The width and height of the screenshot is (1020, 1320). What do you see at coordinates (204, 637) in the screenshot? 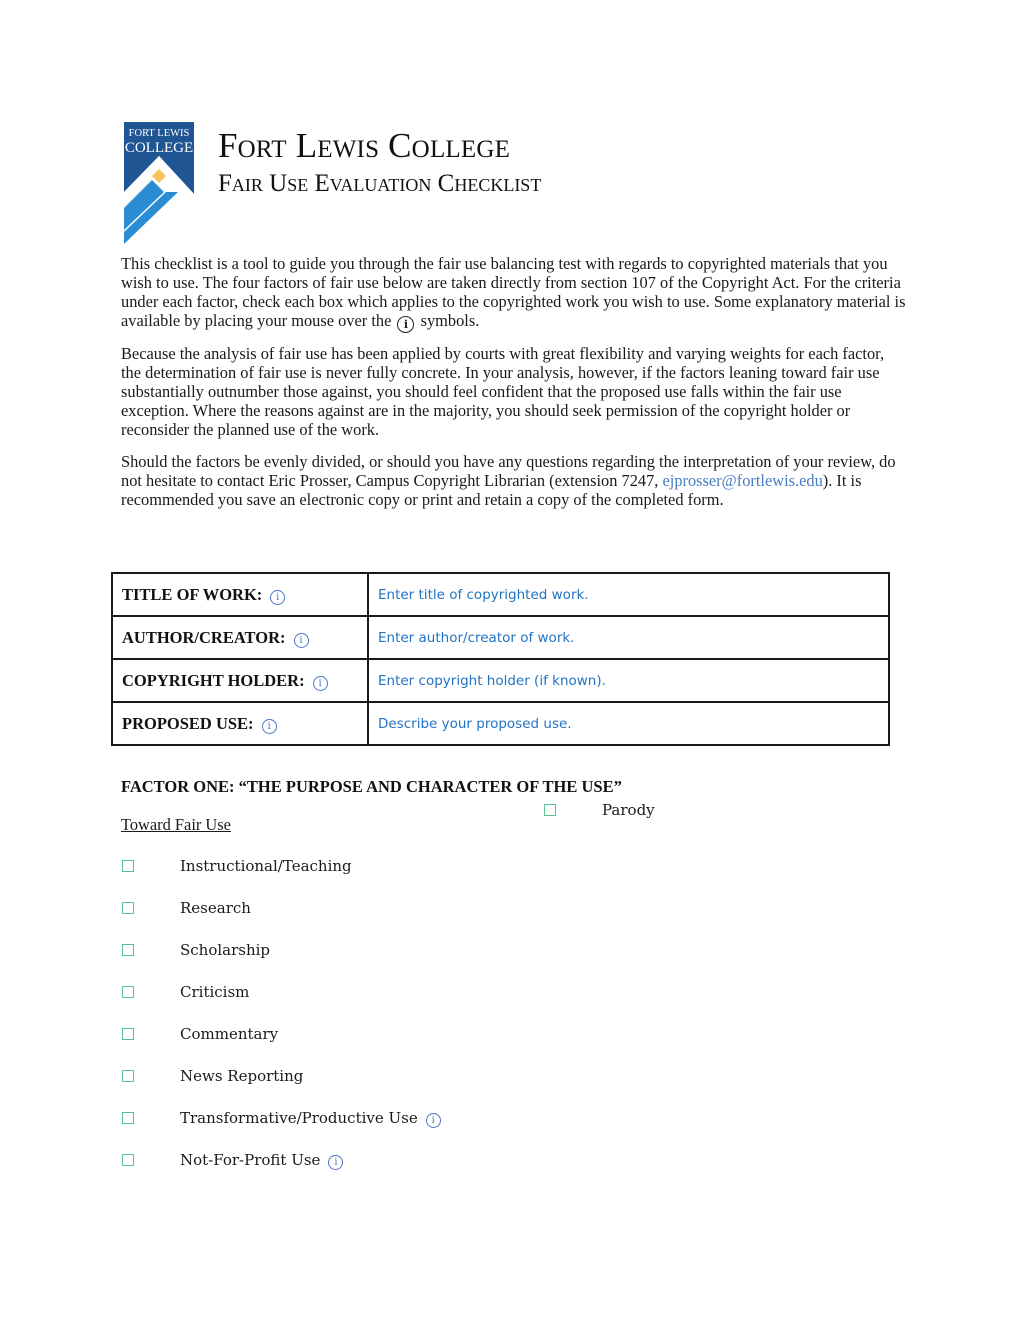
I see `field-label: AUTHOR/CREATOR:` at bounding box center [204, 637].